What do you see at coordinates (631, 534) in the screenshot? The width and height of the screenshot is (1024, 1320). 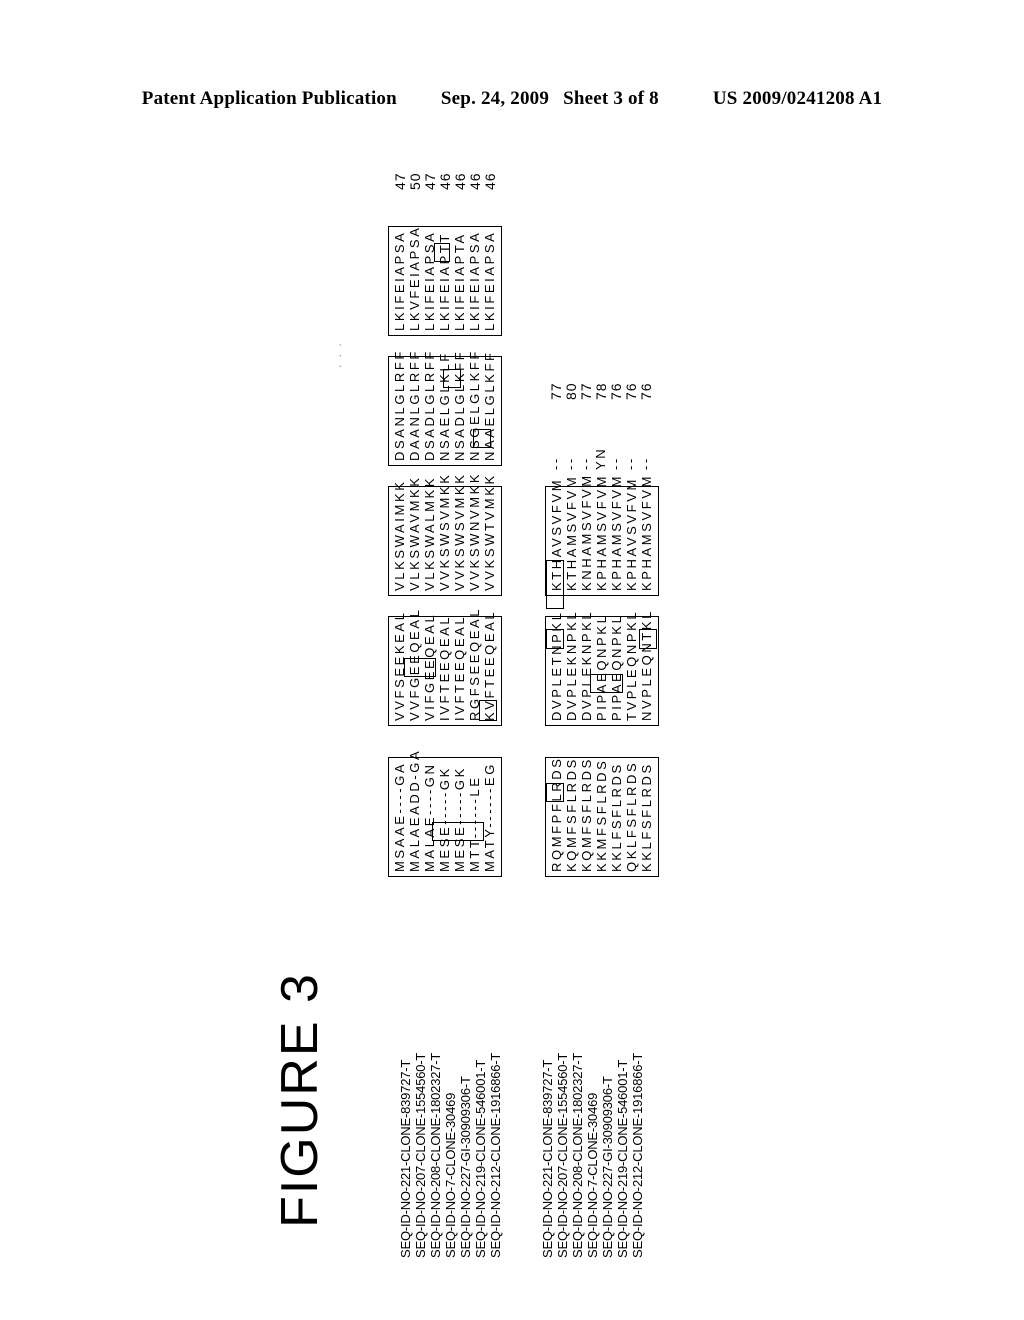 I see `sequence-row: KPHAVSVFVM` at bounding box center [631, 534].